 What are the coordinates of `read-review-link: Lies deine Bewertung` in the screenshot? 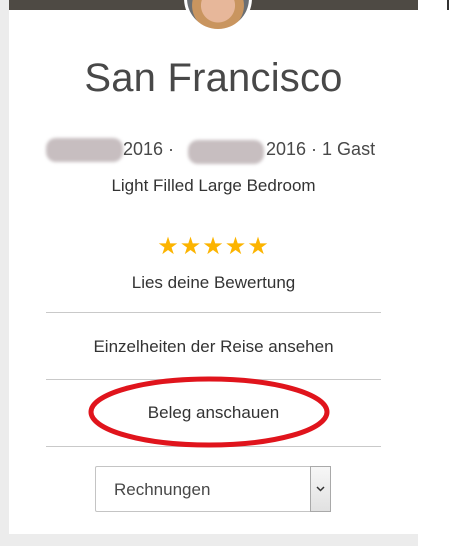 It's located at (213, 283).